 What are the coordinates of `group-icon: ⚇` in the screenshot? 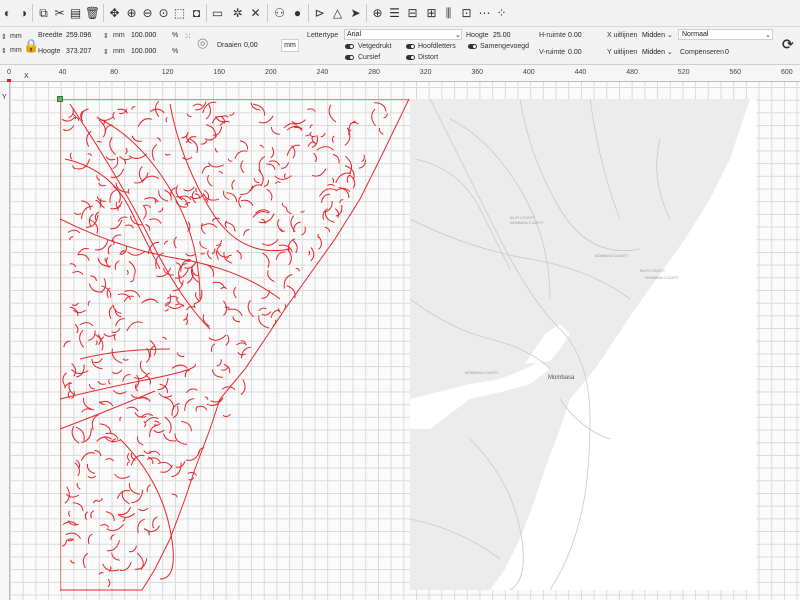 It's located at (279, 12).